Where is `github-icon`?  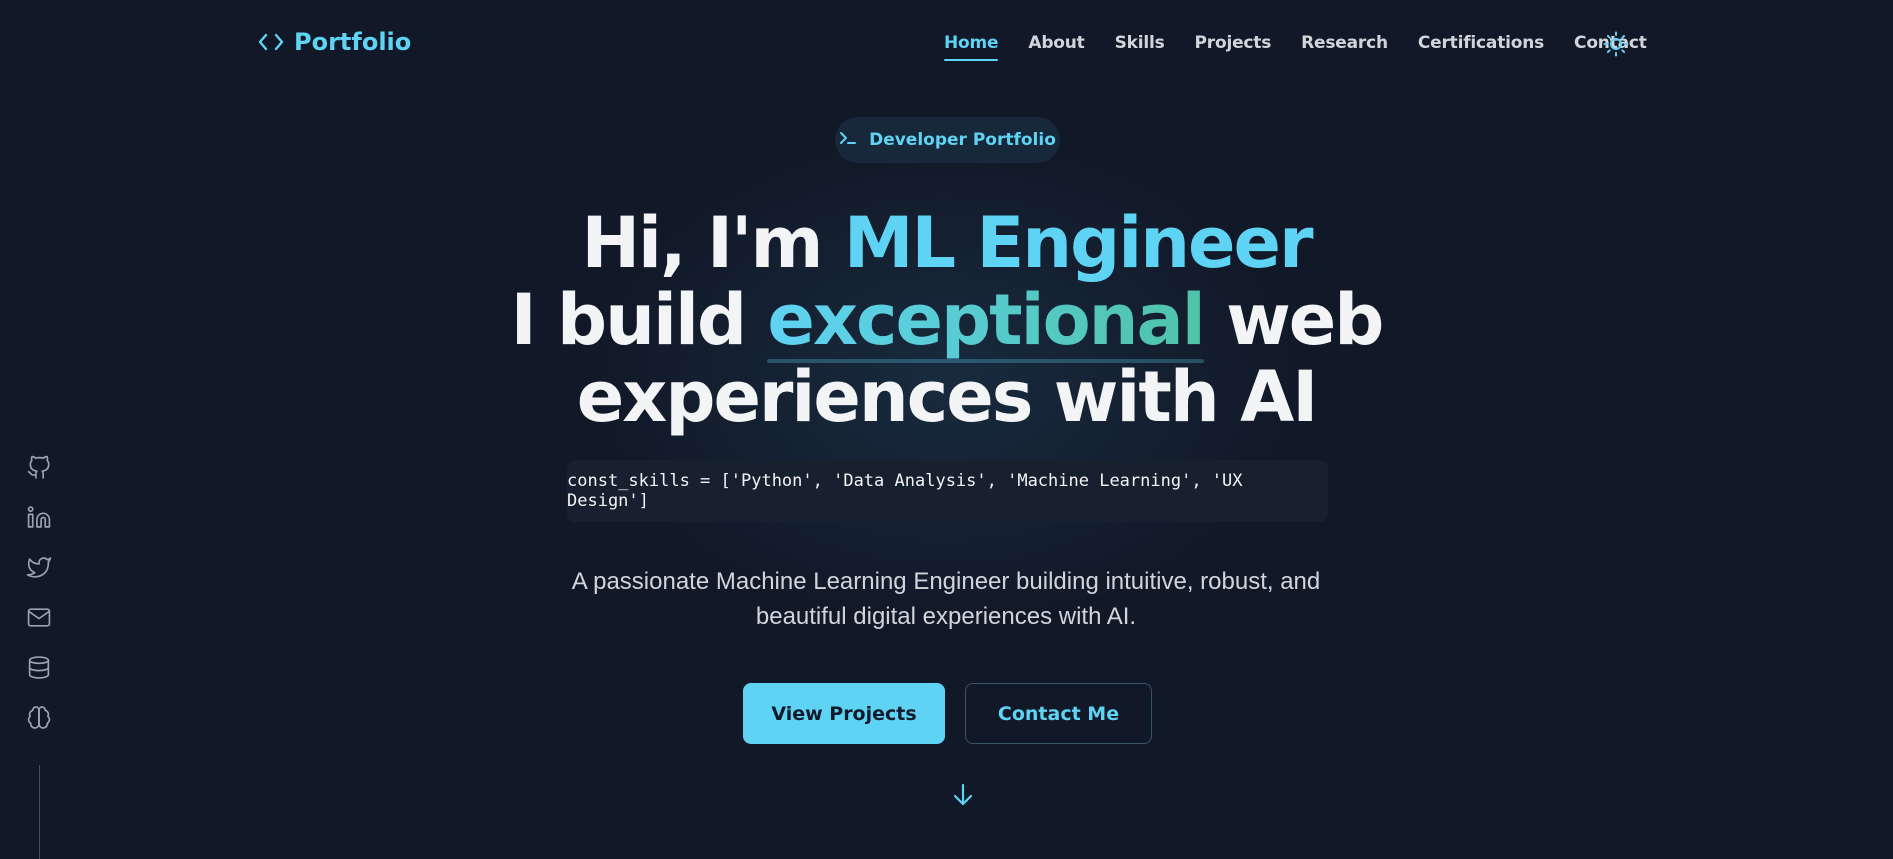 github-icon is located at coordinates (39, 467).